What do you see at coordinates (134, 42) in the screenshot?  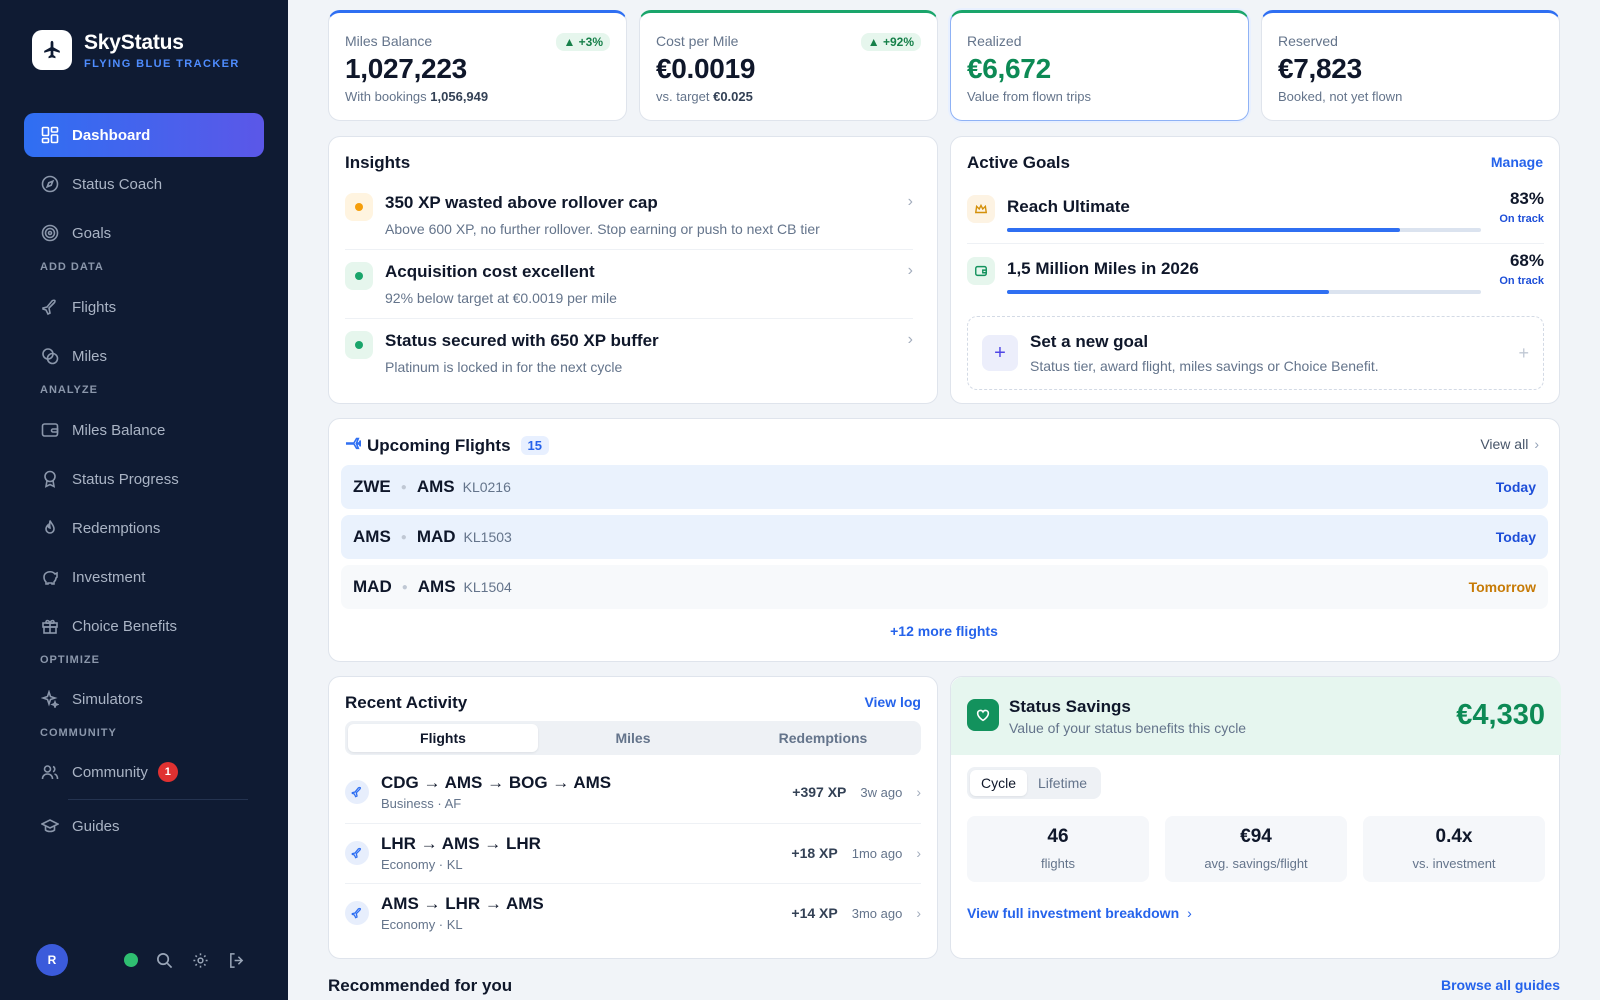 I see `app-name: SkyStatus` at bounding box center [134, 42].